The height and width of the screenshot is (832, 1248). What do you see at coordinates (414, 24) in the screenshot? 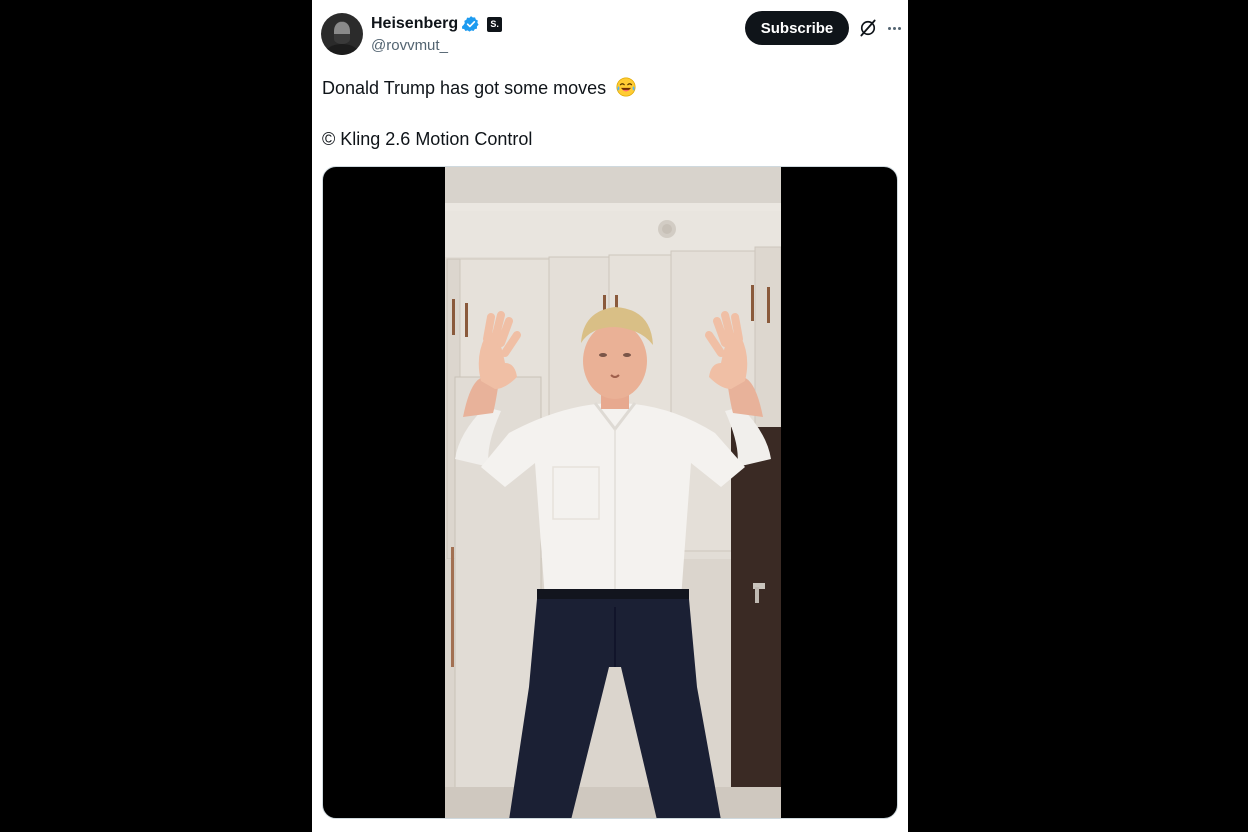
I see `author-display-name: Heisenberg` at bounding box center [414, 24].